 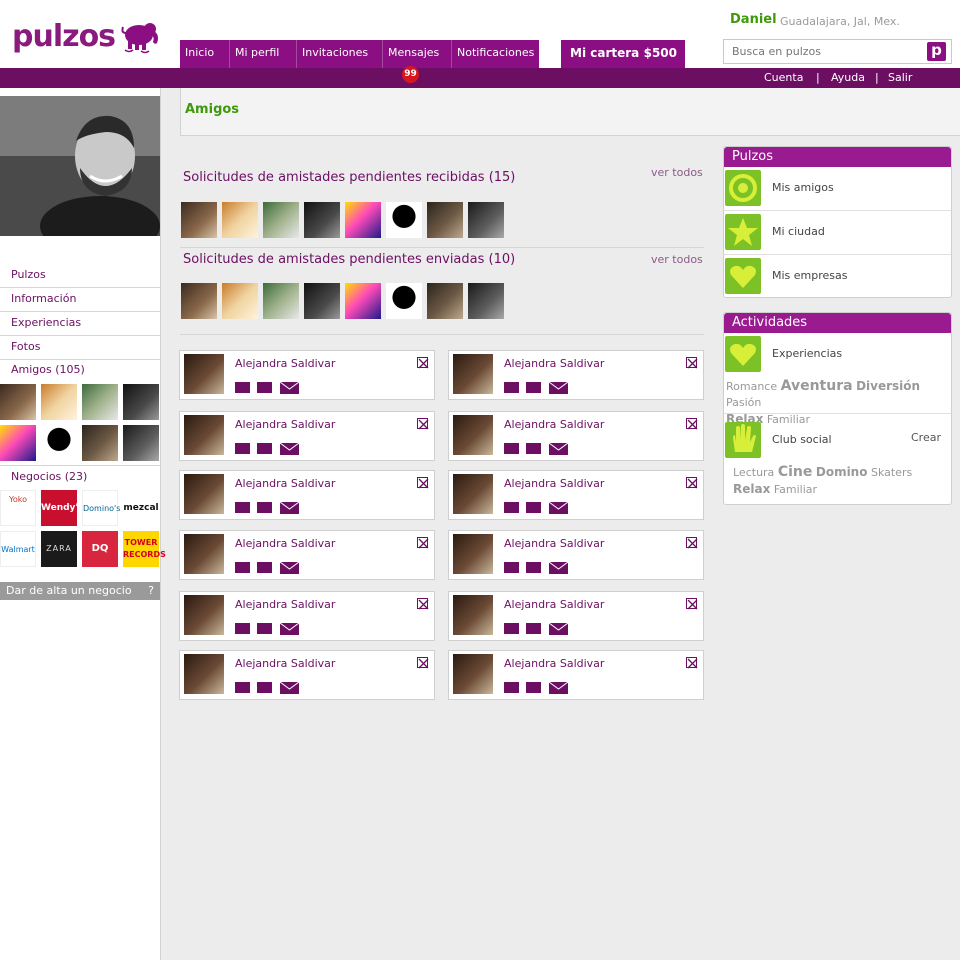 What do you see at coordinates (495, 54) in the screenshot?
I see `nav-notificaciones: Notificaciones` at bounding box center [495, 54].